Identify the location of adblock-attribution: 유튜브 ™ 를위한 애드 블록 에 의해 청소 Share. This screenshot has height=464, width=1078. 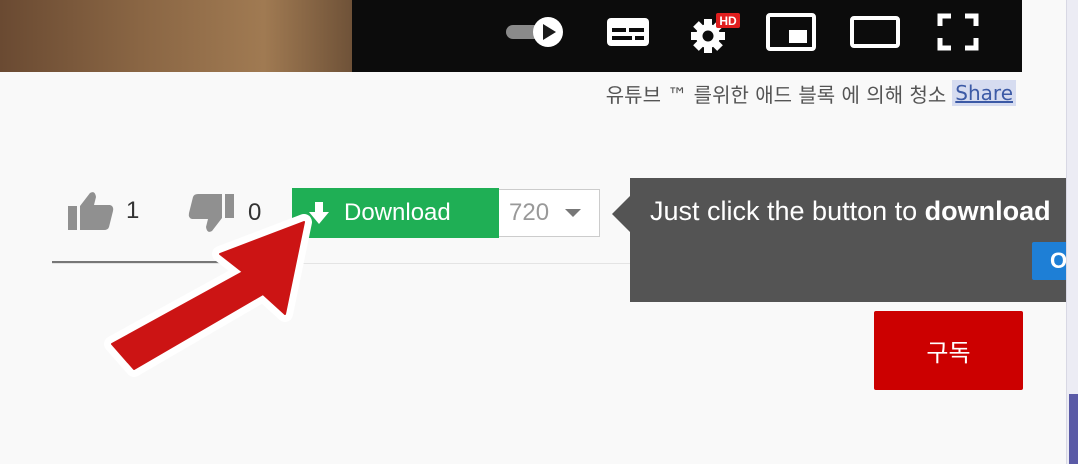
(811, 93).